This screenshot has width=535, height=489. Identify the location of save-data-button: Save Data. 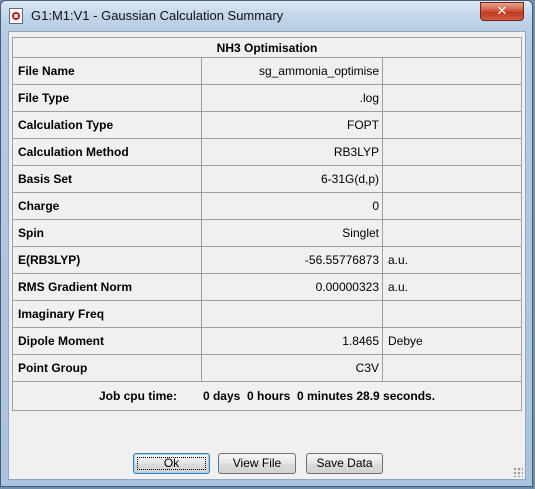
(344, 463).